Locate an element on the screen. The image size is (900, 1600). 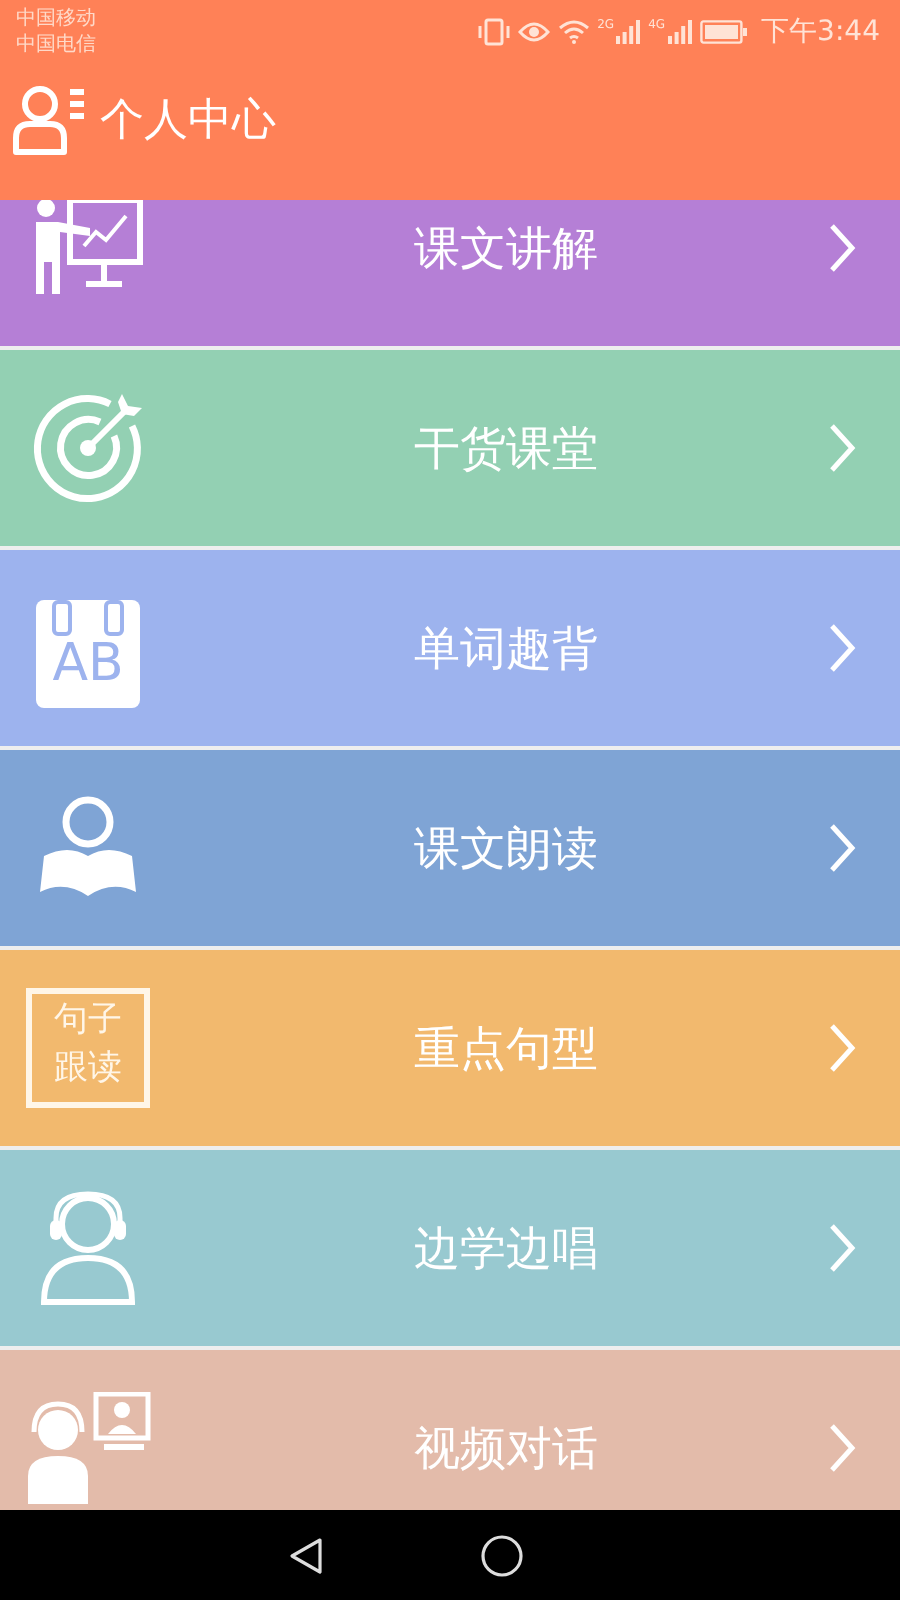
calendar-icon: AB is located at coordinates (88, 654).